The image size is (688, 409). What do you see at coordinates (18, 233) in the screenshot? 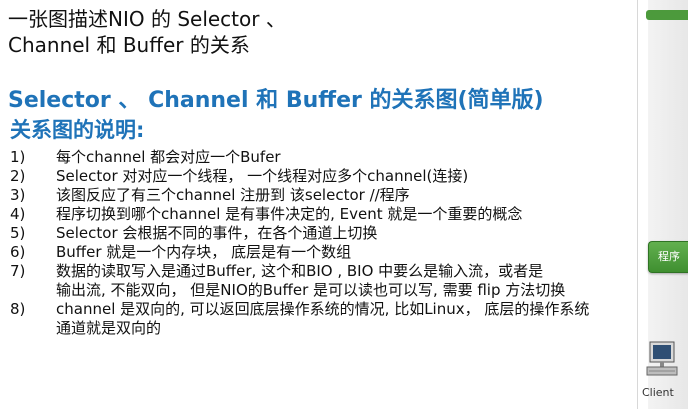
I see `list-item-number: 5)` at bounding box center [18, 233].